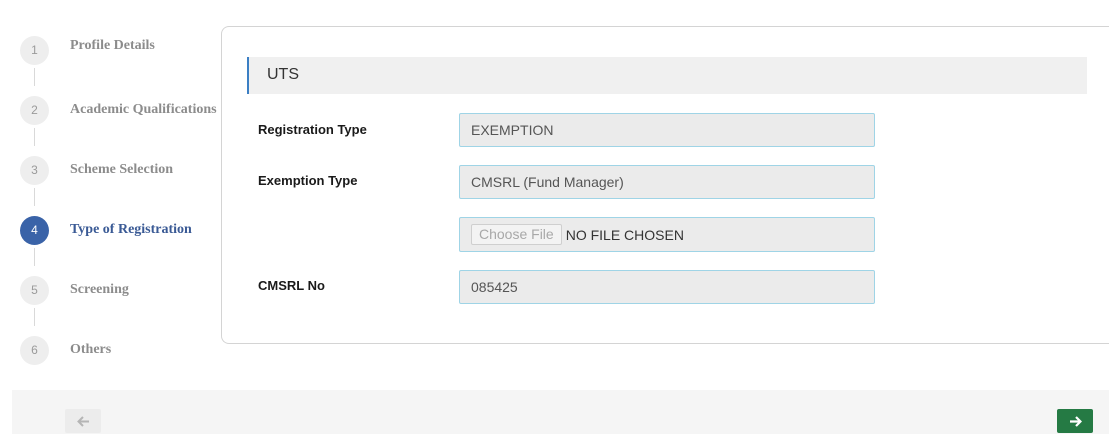 The width and height of the screenshot is (1109, 434). I want to click on step-number: 6, so click(34, 350).